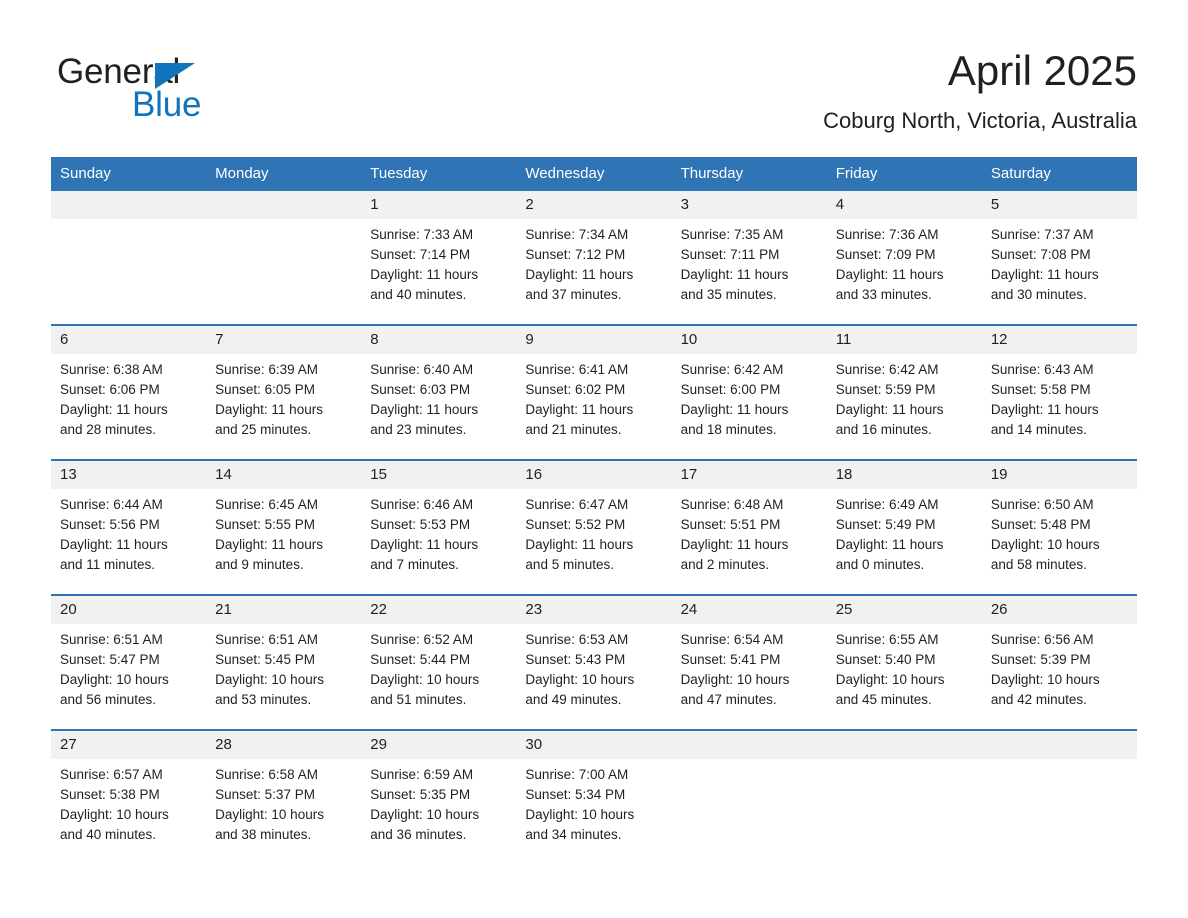  Describe the element at coordinates (594, 205) in the screenshot. I see `day-number: 2` at that location.